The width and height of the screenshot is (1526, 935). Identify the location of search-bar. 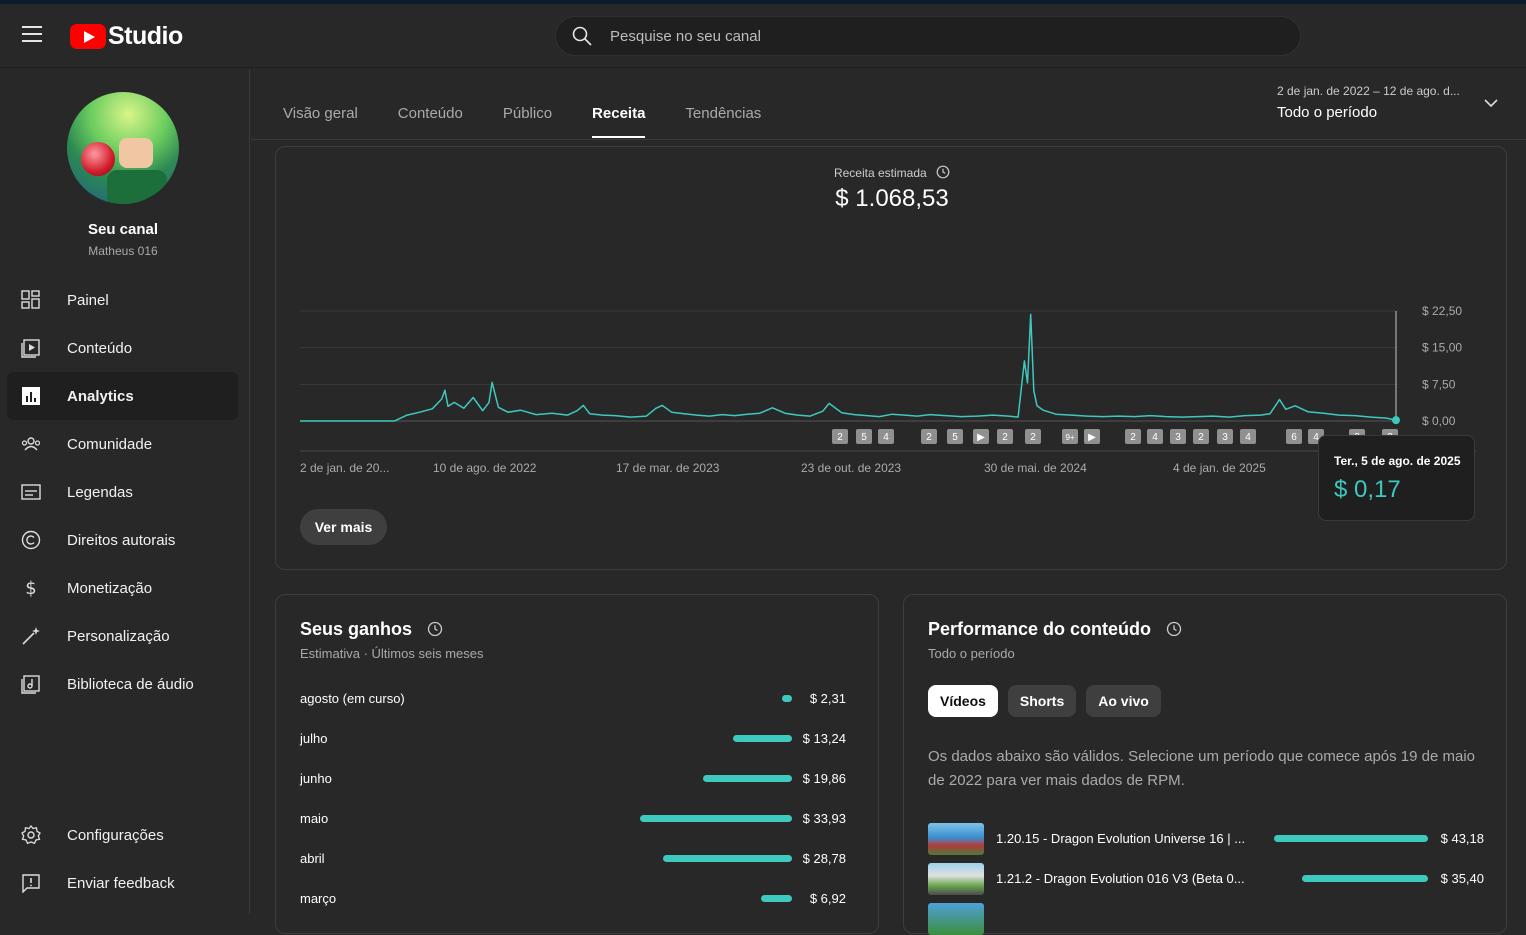
(928, 36).